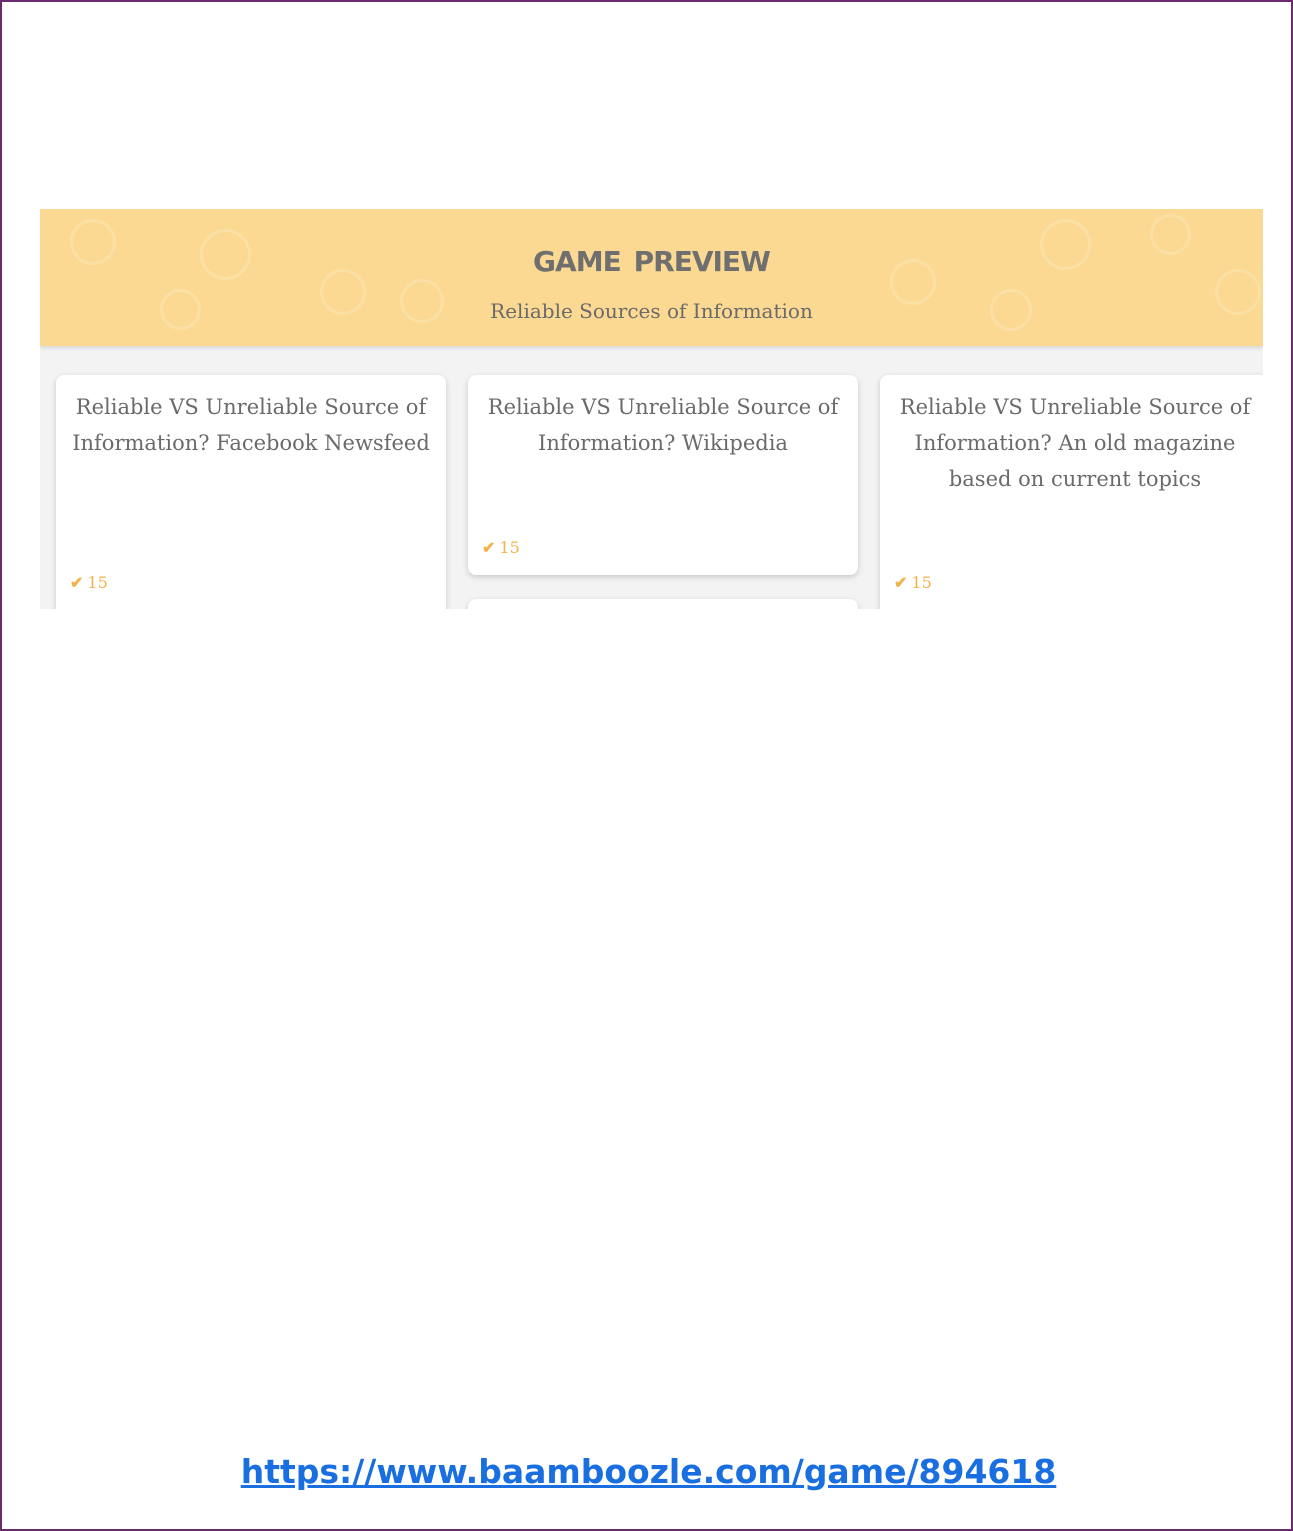  What do you see at coordinates (647, 1471) in the screenshot?
I see `game-link: https://www.baamboozle.com/game/894618` at bounding box center [647, 1471].